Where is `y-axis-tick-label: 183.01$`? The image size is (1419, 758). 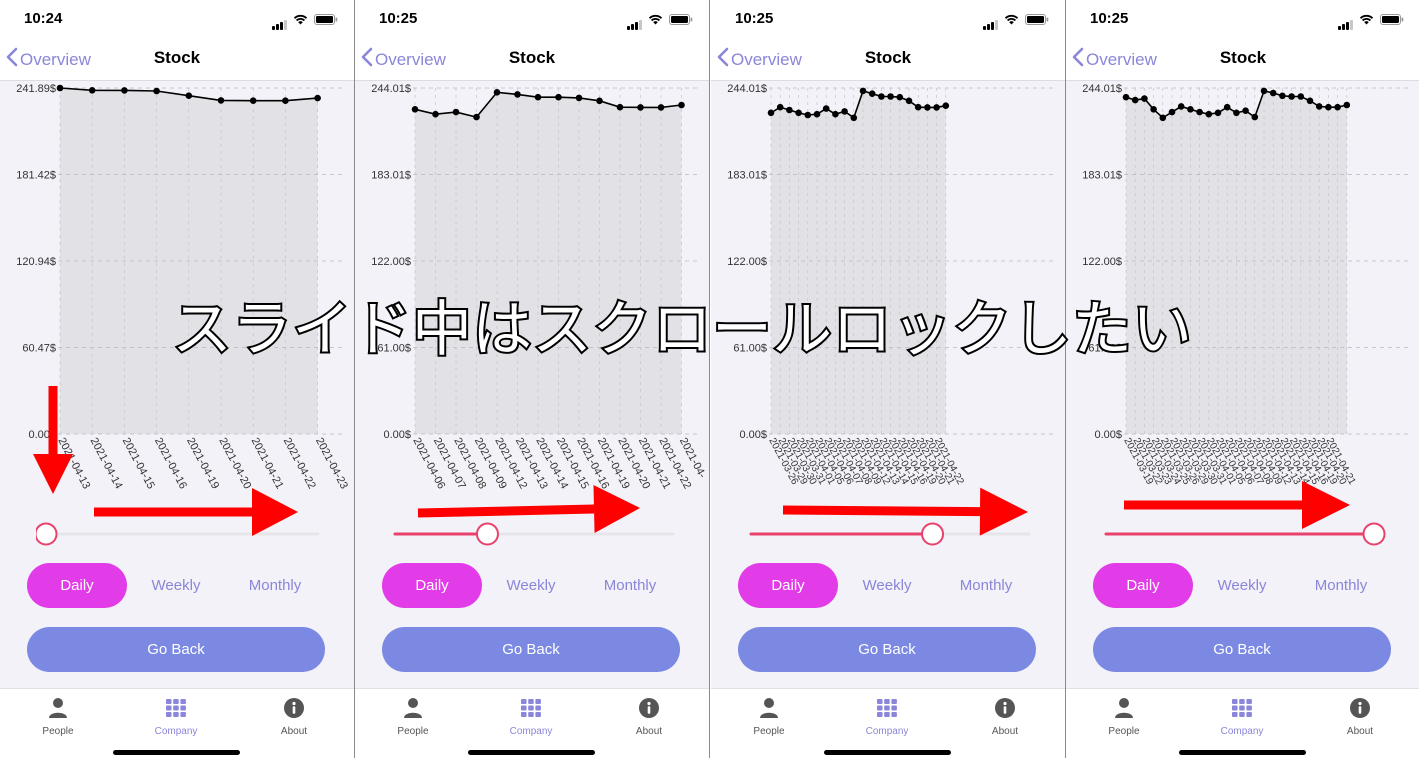 y-axis-tick-label: 183.01$ is located at coordinates (391, 176).